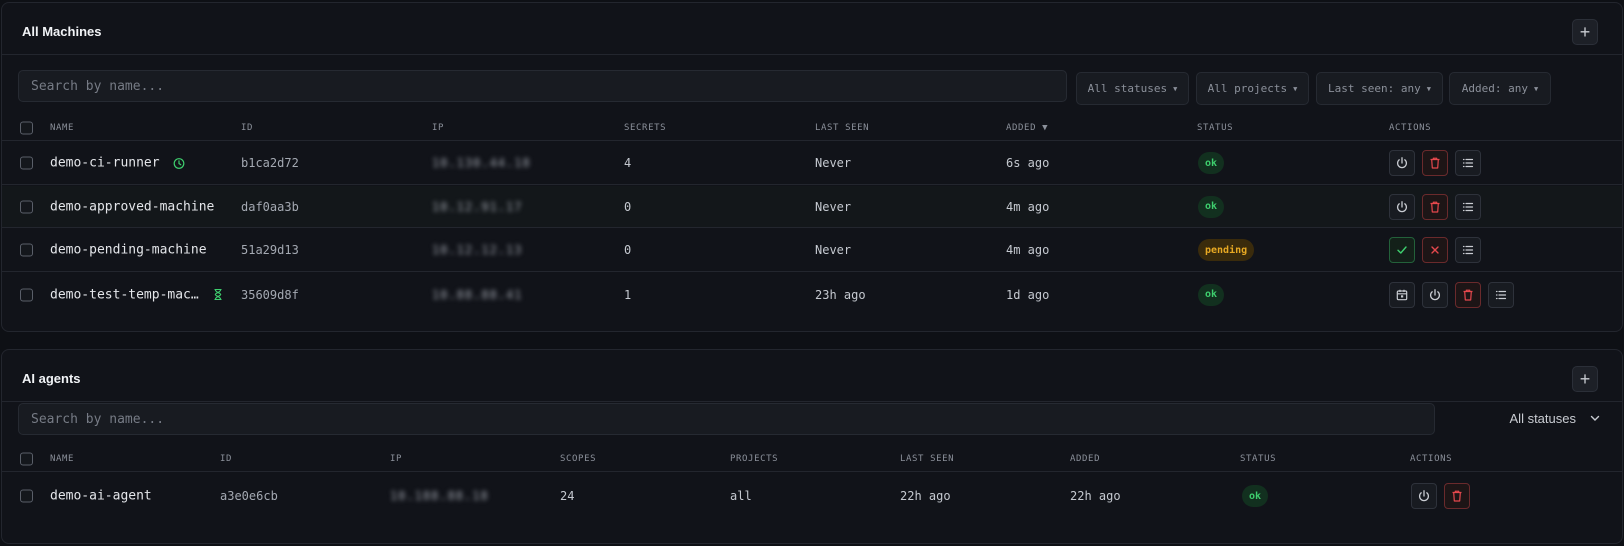 This screenshot has width=1624, height=546. I want to click on machines-status-filter: All statuses ▼, so click(1132, 88).